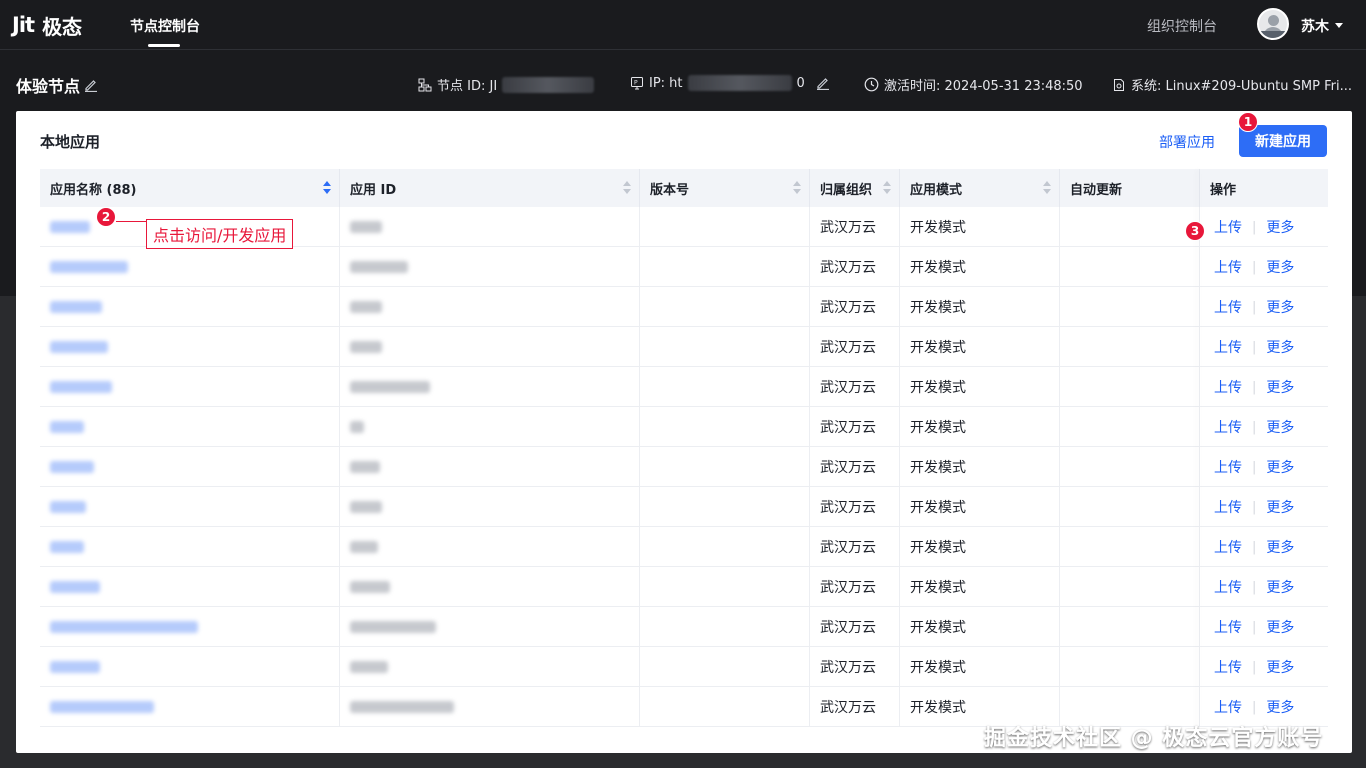  Describe the element at coordinates (725, 427) in the screenshot. I see `version-cell` at that location.